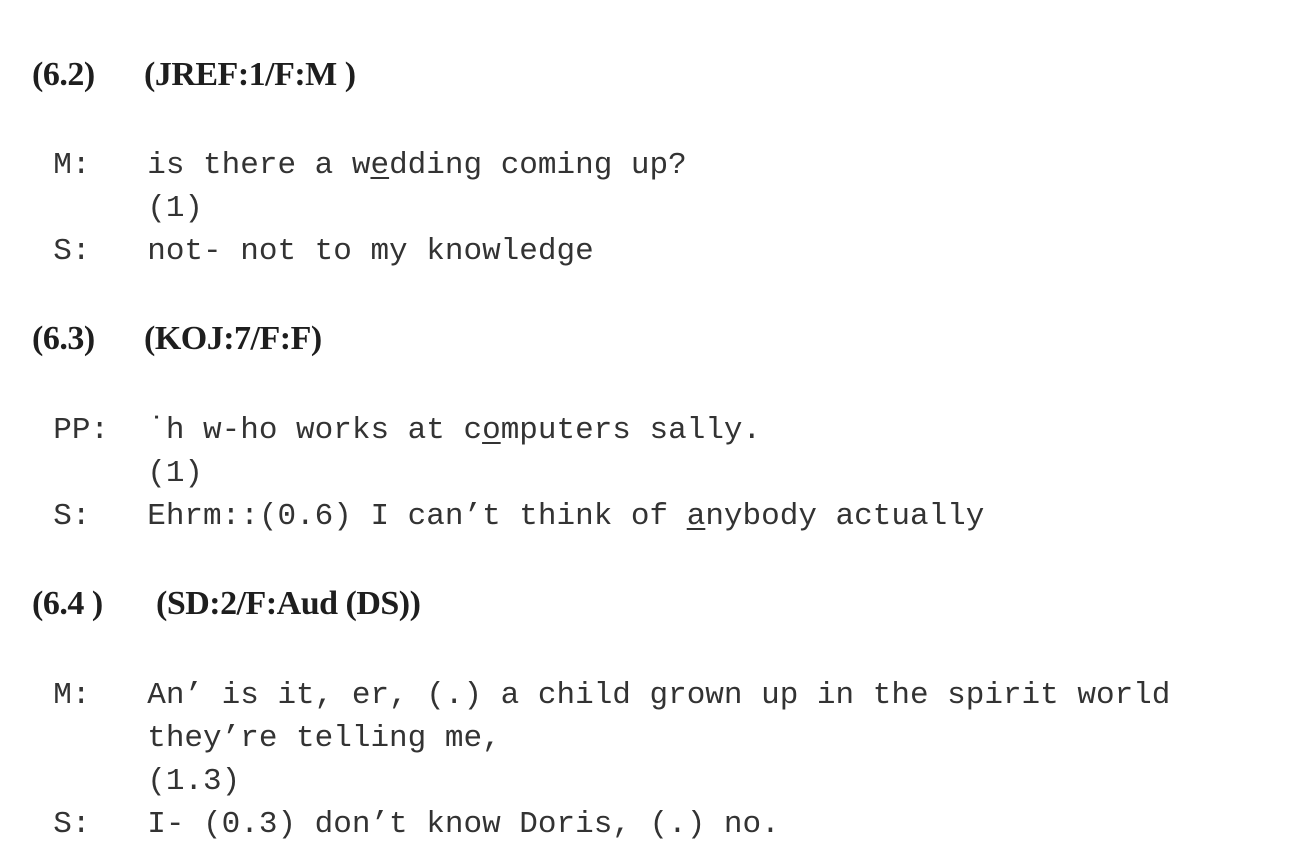 The image size is (1292, 845). Describe the element at coordinates (380, 165) in the screenshot. I see `stressed-syllable: e` at that location.